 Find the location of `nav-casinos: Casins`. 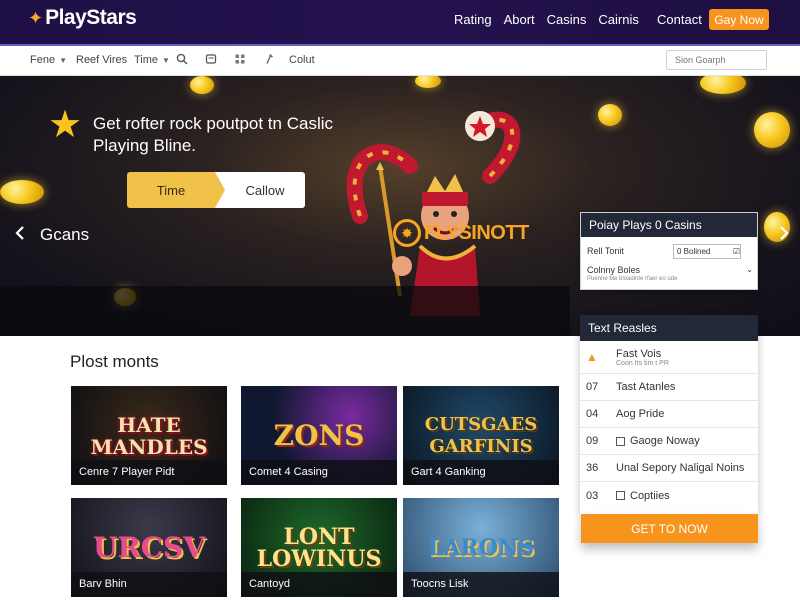

nav-casinos: Casins is located at coordinates (567, 19).